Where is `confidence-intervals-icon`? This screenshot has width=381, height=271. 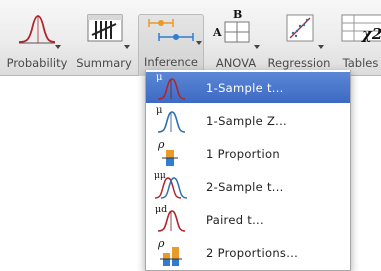
confidence-intervals-icon is located at coordinates (171, 32).